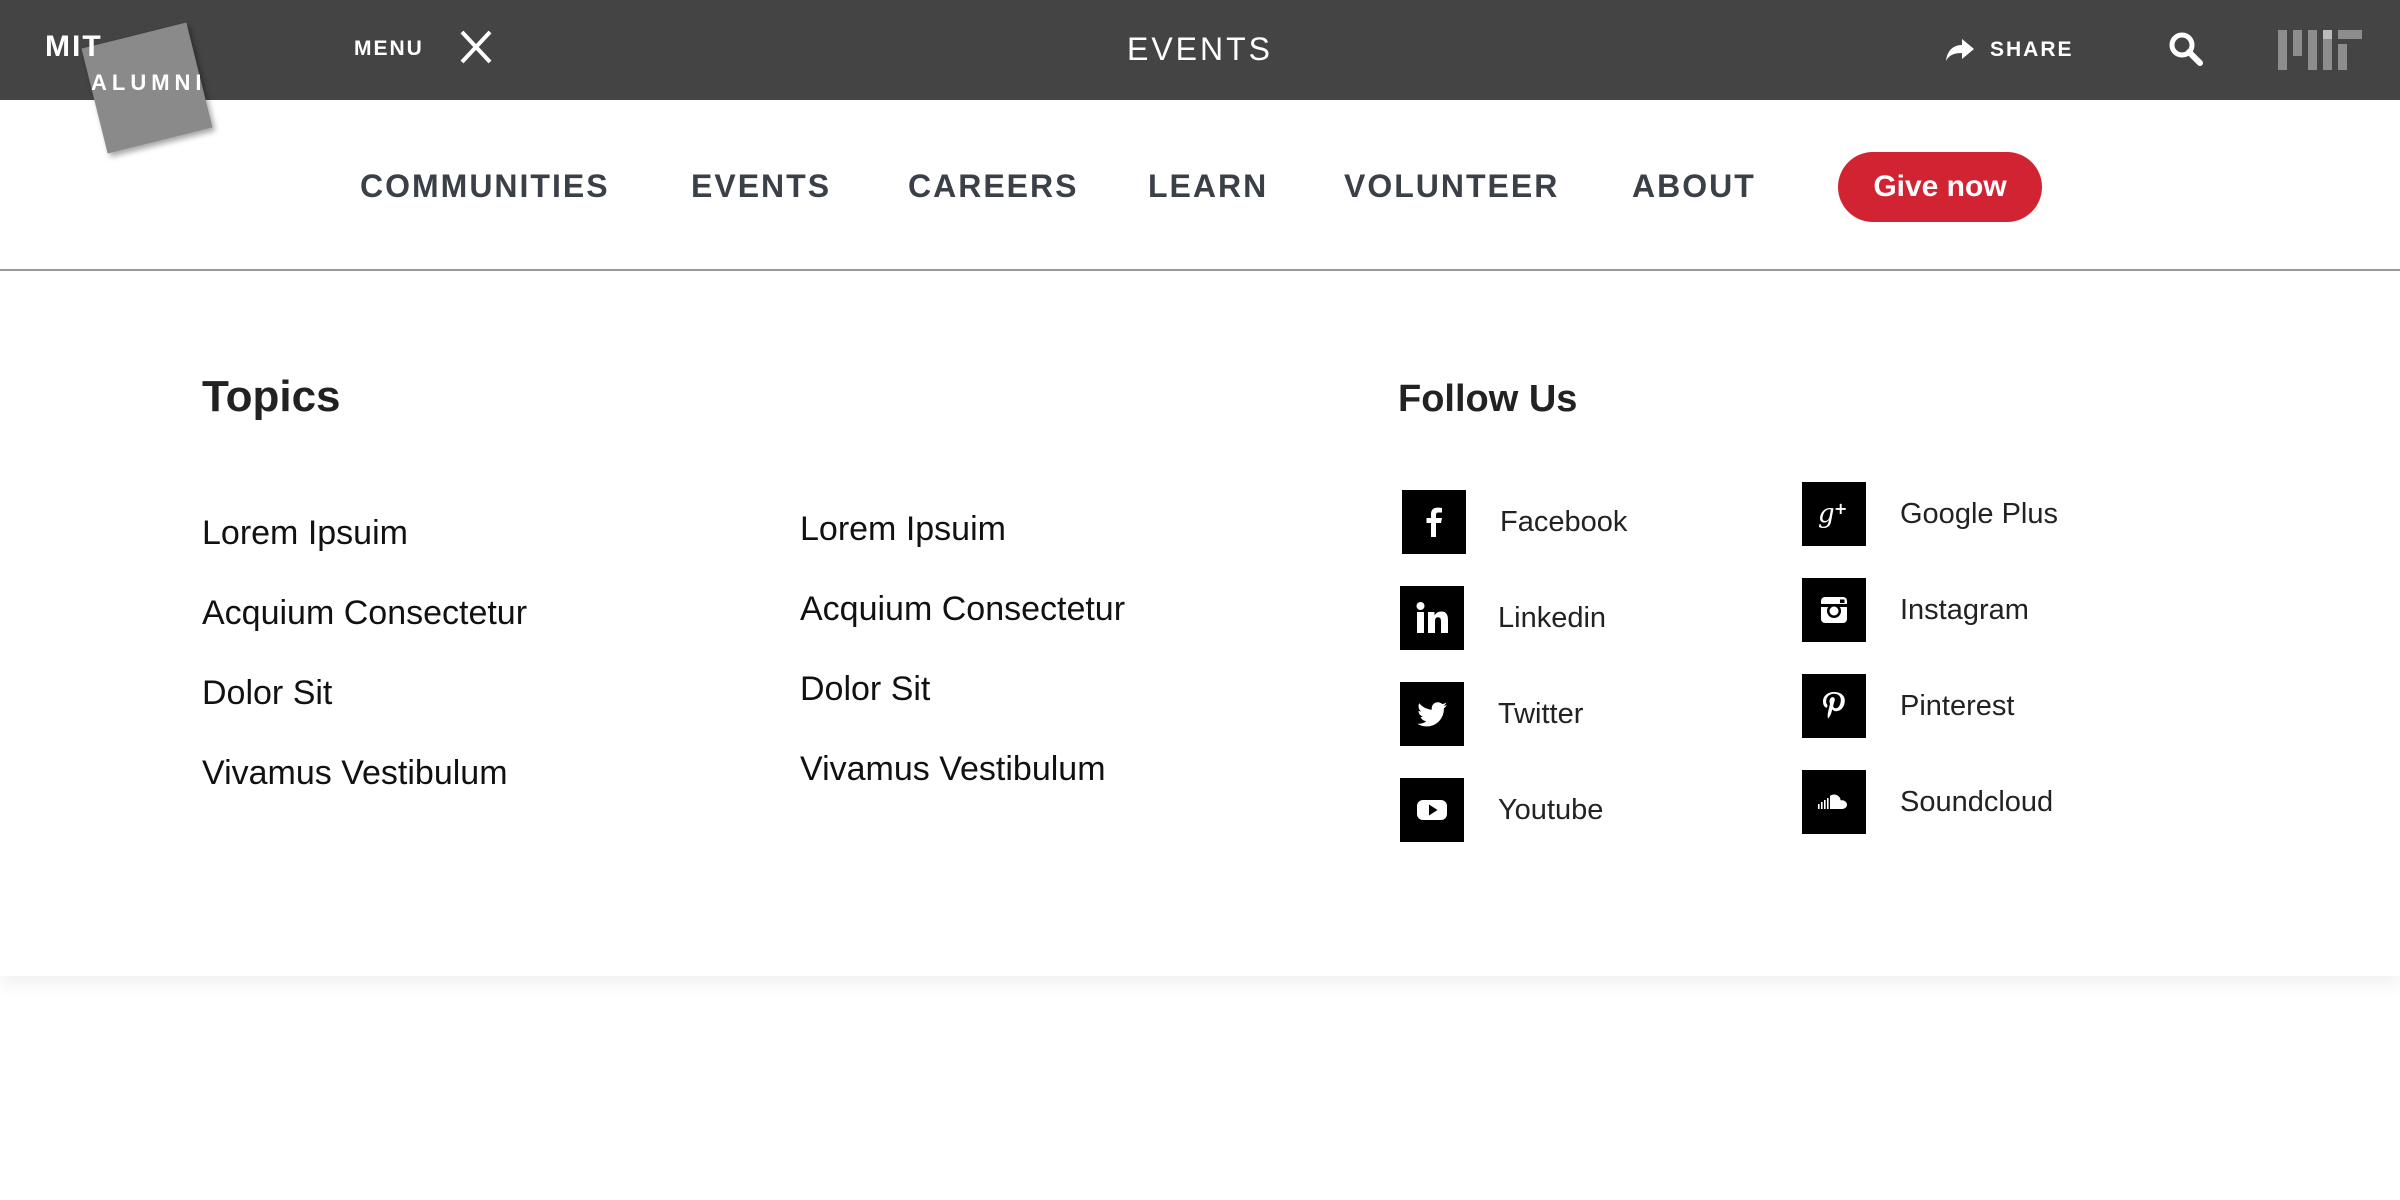  What do you see at coordinates (1834, 706) in the screenshot?
I see `pinterest-icon` at bounding box center [1834, 706].